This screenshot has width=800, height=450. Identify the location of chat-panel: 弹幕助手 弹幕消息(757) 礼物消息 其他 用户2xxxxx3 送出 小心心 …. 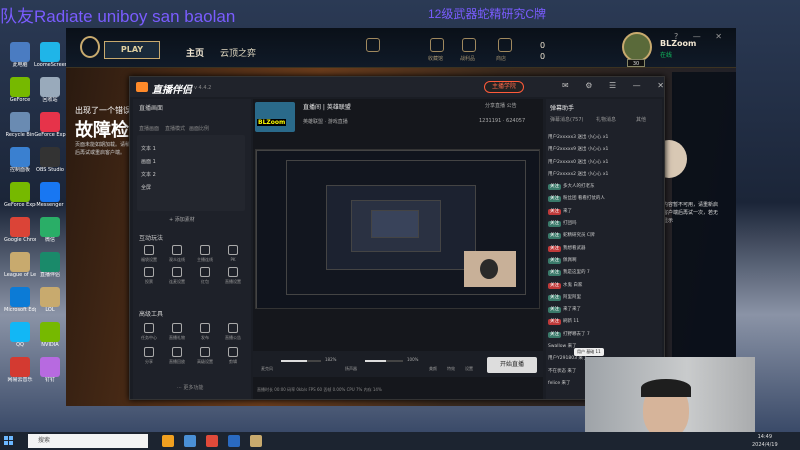
(604, 249).